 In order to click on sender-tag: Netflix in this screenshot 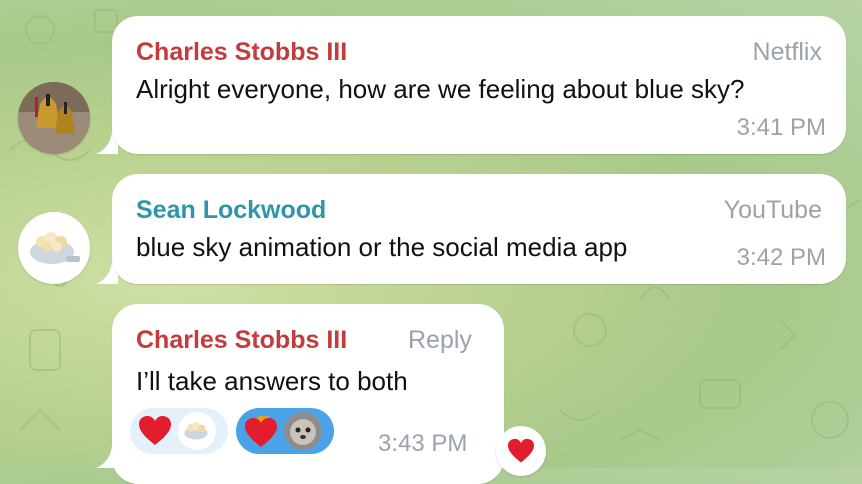, I will do `click(787, 52)`.